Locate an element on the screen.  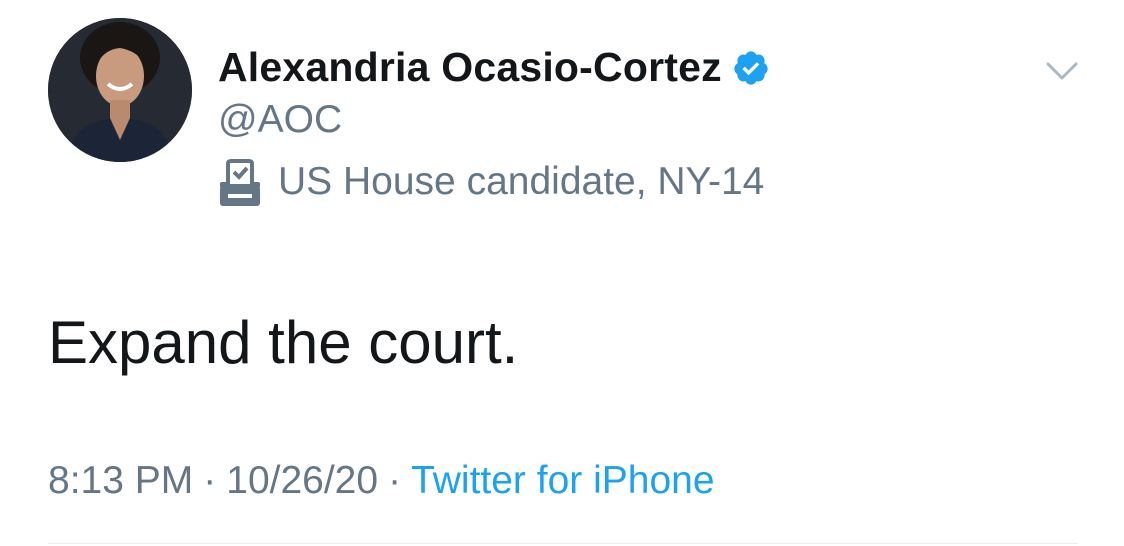
display-name-text: Alexandria Ocasio-Cortez is located at coordinates (470, 67).